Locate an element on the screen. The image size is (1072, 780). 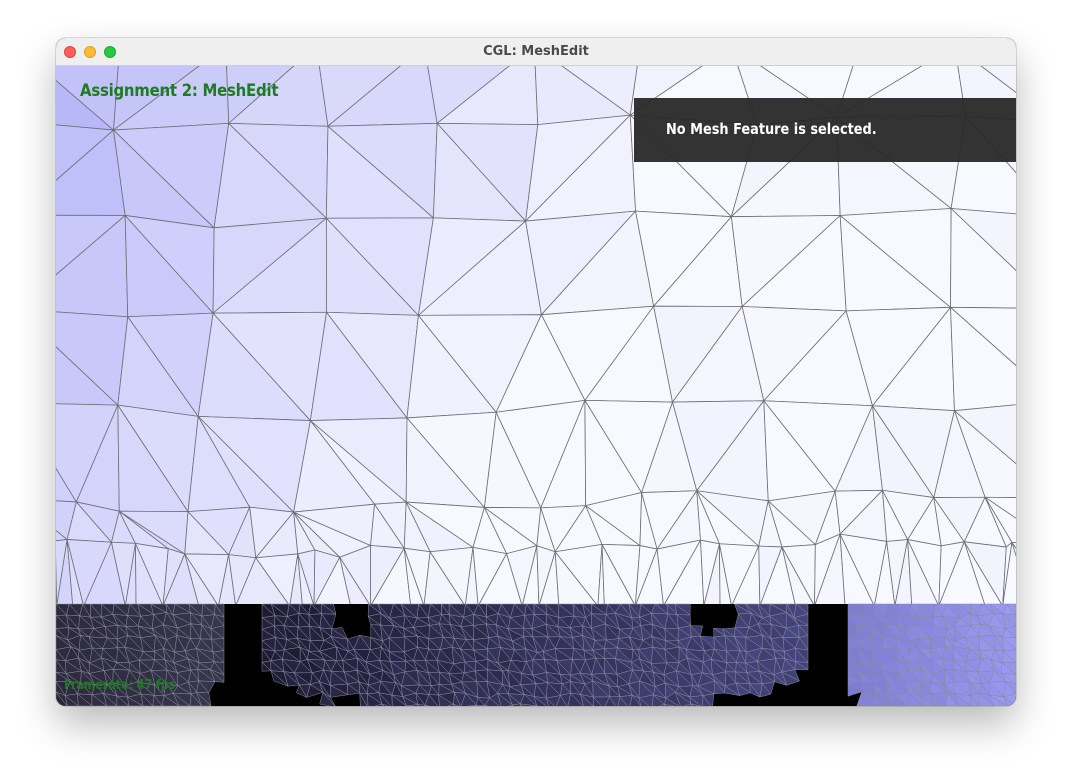
window-title: CGL: MeshEdit is located at coordinates (536, 51).